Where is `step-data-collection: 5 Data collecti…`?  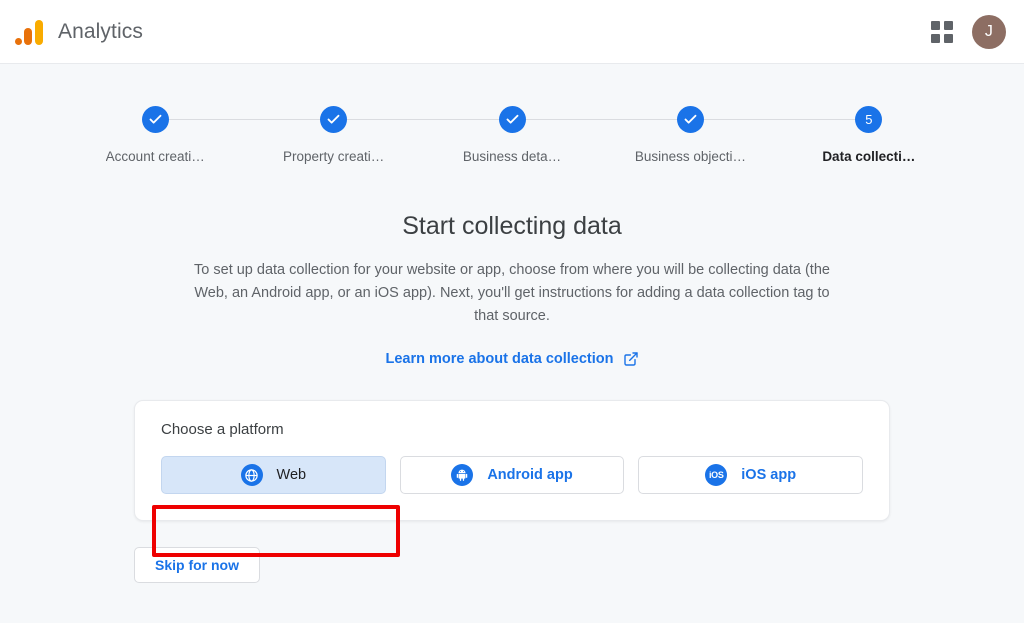
step-data-collection: 5 Data collecti… is located at coordinates (869, 135).